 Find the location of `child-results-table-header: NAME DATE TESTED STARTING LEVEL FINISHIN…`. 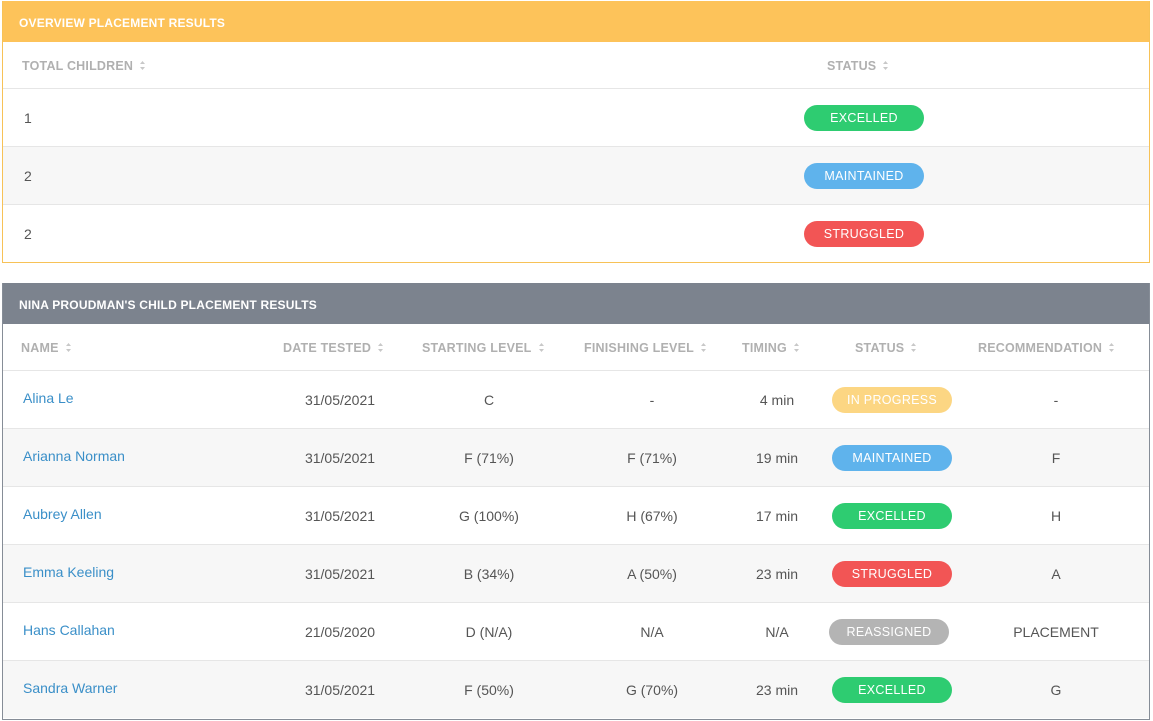

child-results-table-header: NAME DATE TESTED STARTING LEVEL FINISHIN… is located at coordinates (576, 347).